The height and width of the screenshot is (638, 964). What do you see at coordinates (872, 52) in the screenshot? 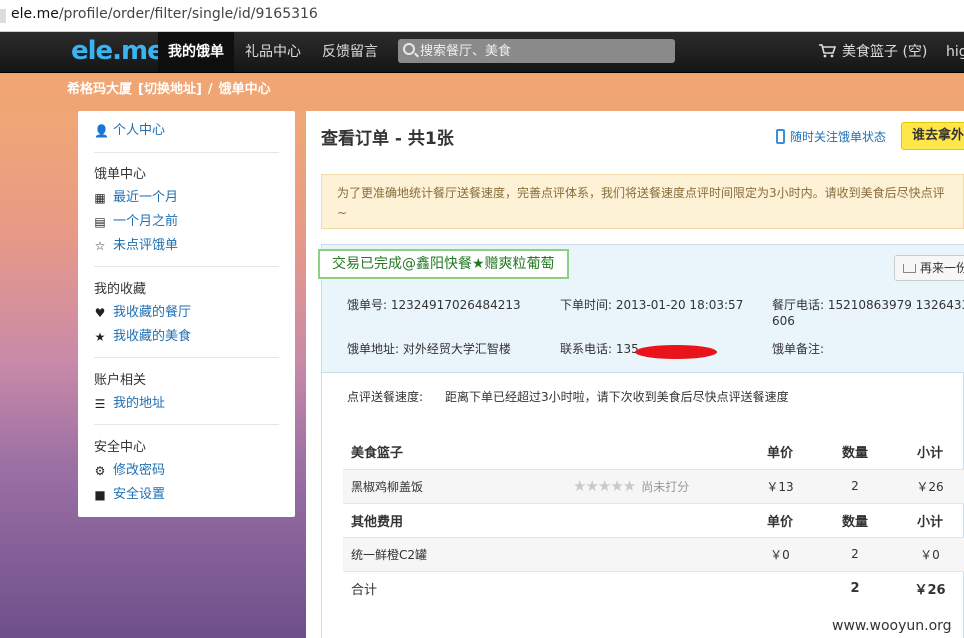
I see `cart-button: 美食篮子 (空)` at bounding box center [872, 52].